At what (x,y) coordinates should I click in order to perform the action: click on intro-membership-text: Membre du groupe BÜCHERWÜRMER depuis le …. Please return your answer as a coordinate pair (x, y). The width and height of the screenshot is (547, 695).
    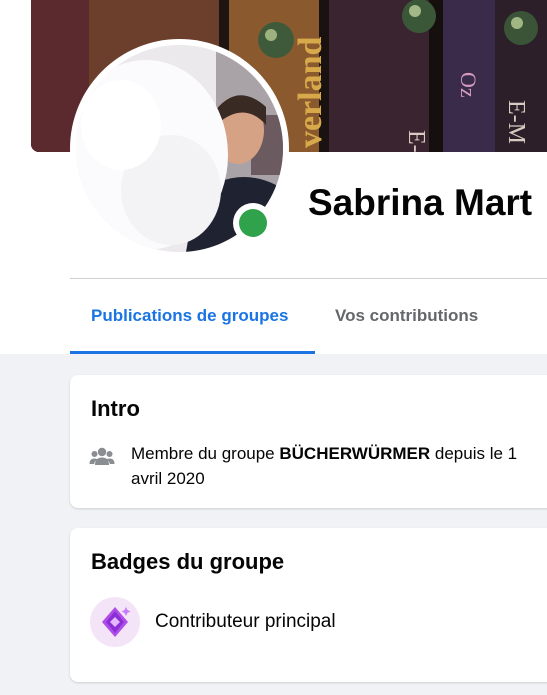
    Looking at the image, I should click on (339, 466).